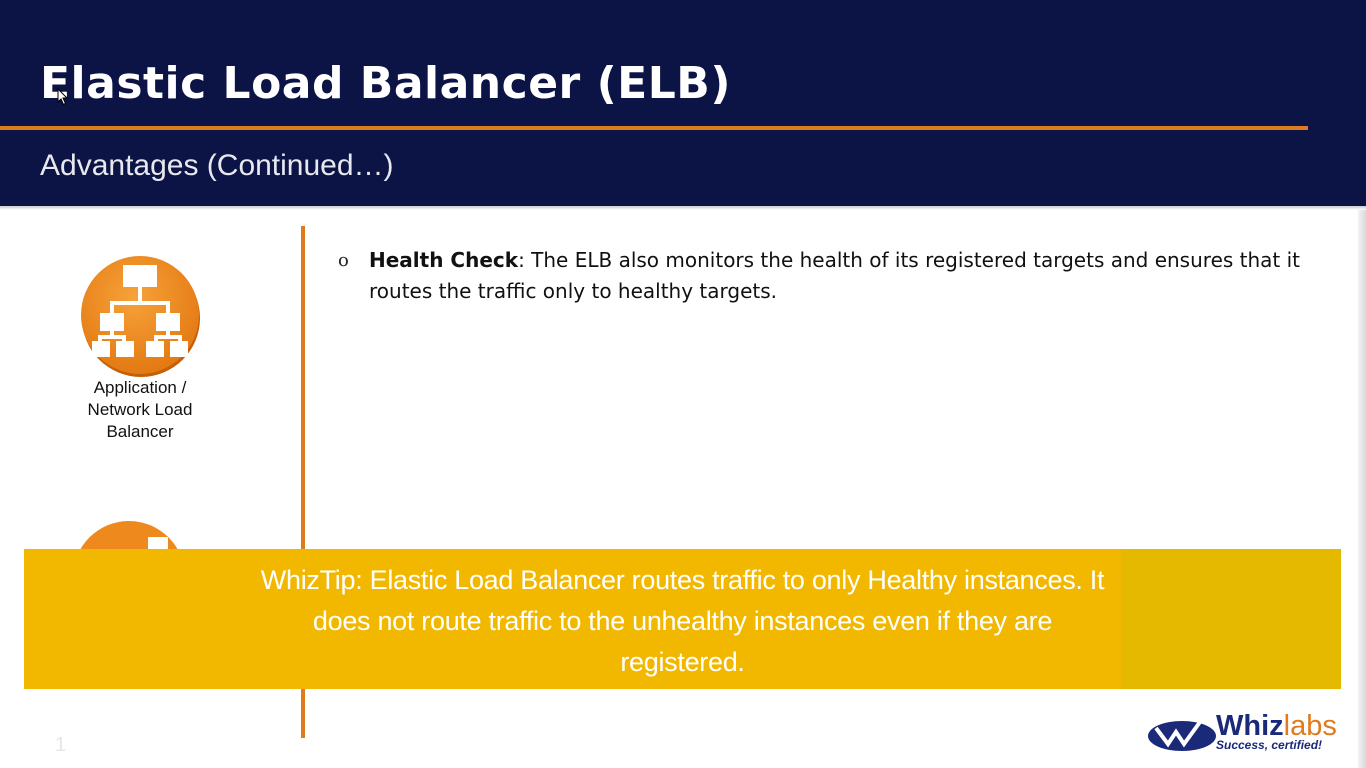  Describe the element at coordinates (1246, 733) in the screenshot. I see `whizlabs-logo: Whizlabs Success, certified!` at that location.